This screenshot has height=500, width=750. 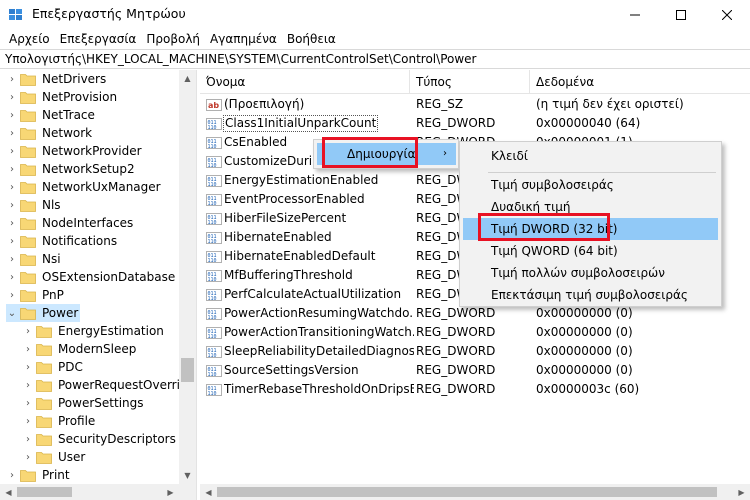 What do you see at coordinates (80, 97) in the screenshot?
I see `tree-item-label: NetProvision` at bounding box center [80, 97].